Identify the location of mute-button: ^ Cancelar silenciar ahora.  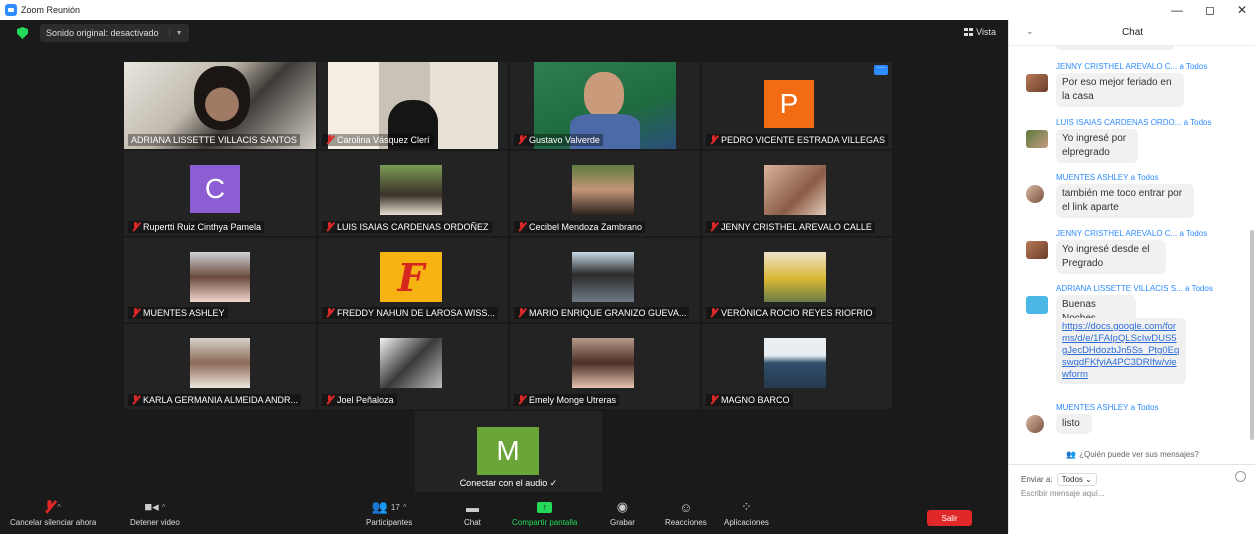
(53, 512).